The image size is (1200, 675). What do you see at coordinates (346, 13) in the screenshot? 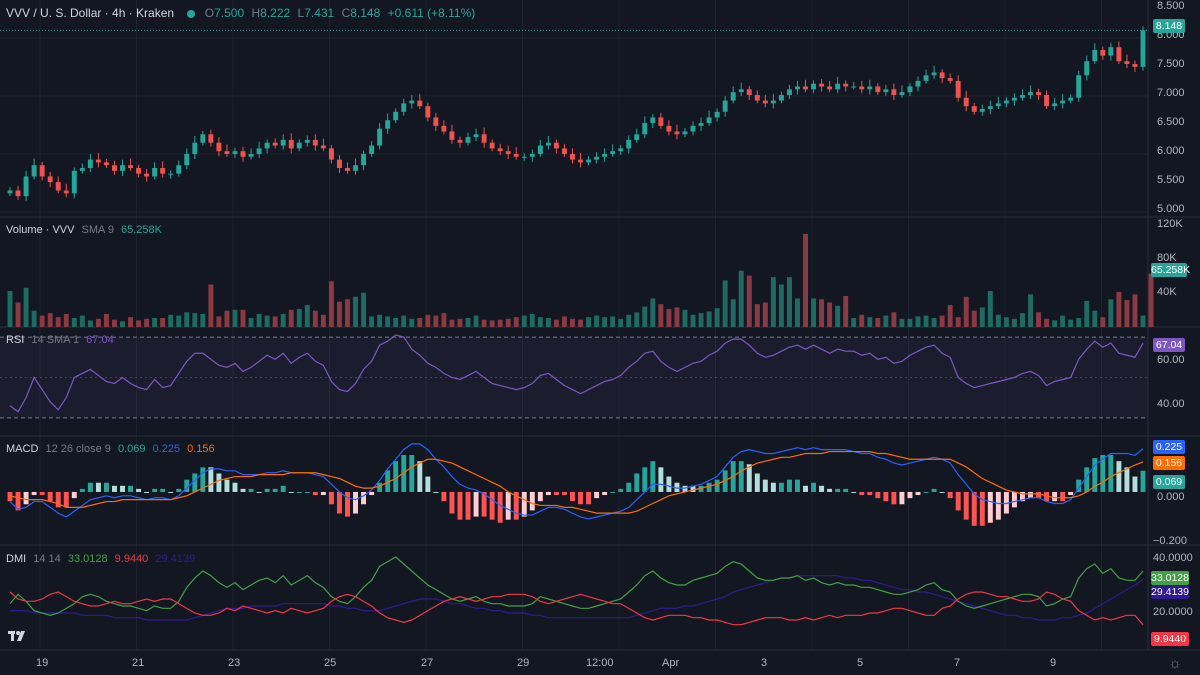
I see `close-label: C` at bounding box center [346, 13].